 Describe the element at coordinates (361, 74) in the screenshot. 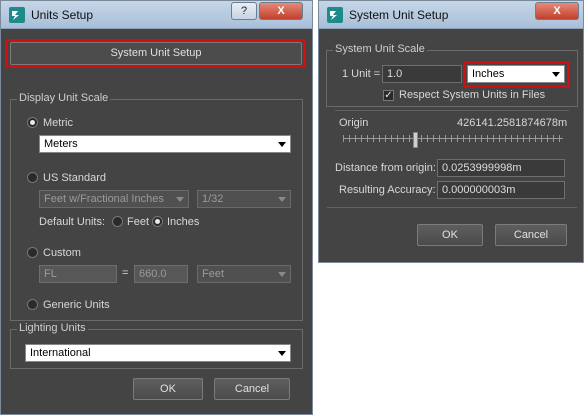

I see `unit-equals-label: 1 Unit =` at that location.